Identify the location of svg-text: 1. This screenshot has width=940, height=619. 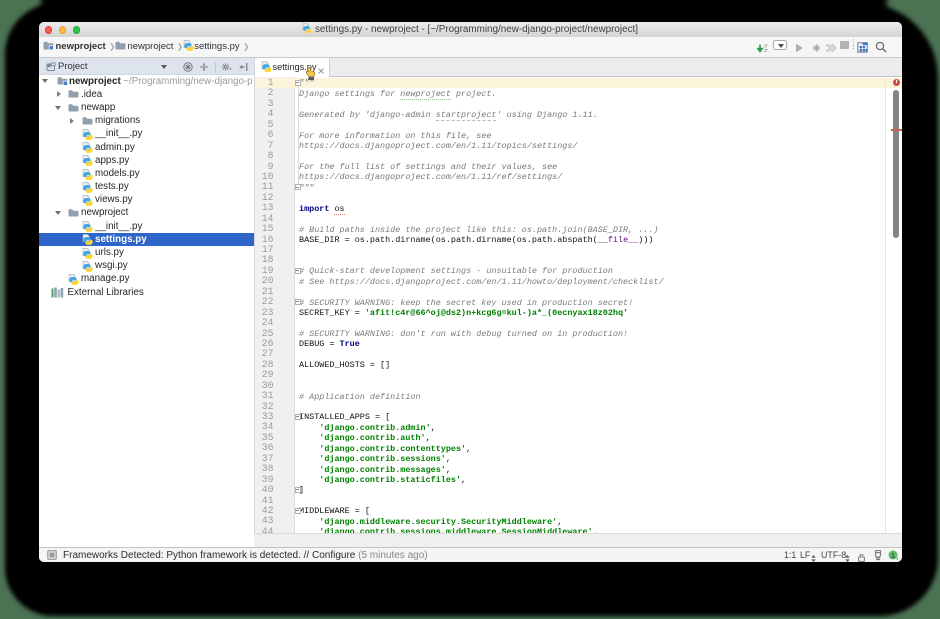
(893, 554).